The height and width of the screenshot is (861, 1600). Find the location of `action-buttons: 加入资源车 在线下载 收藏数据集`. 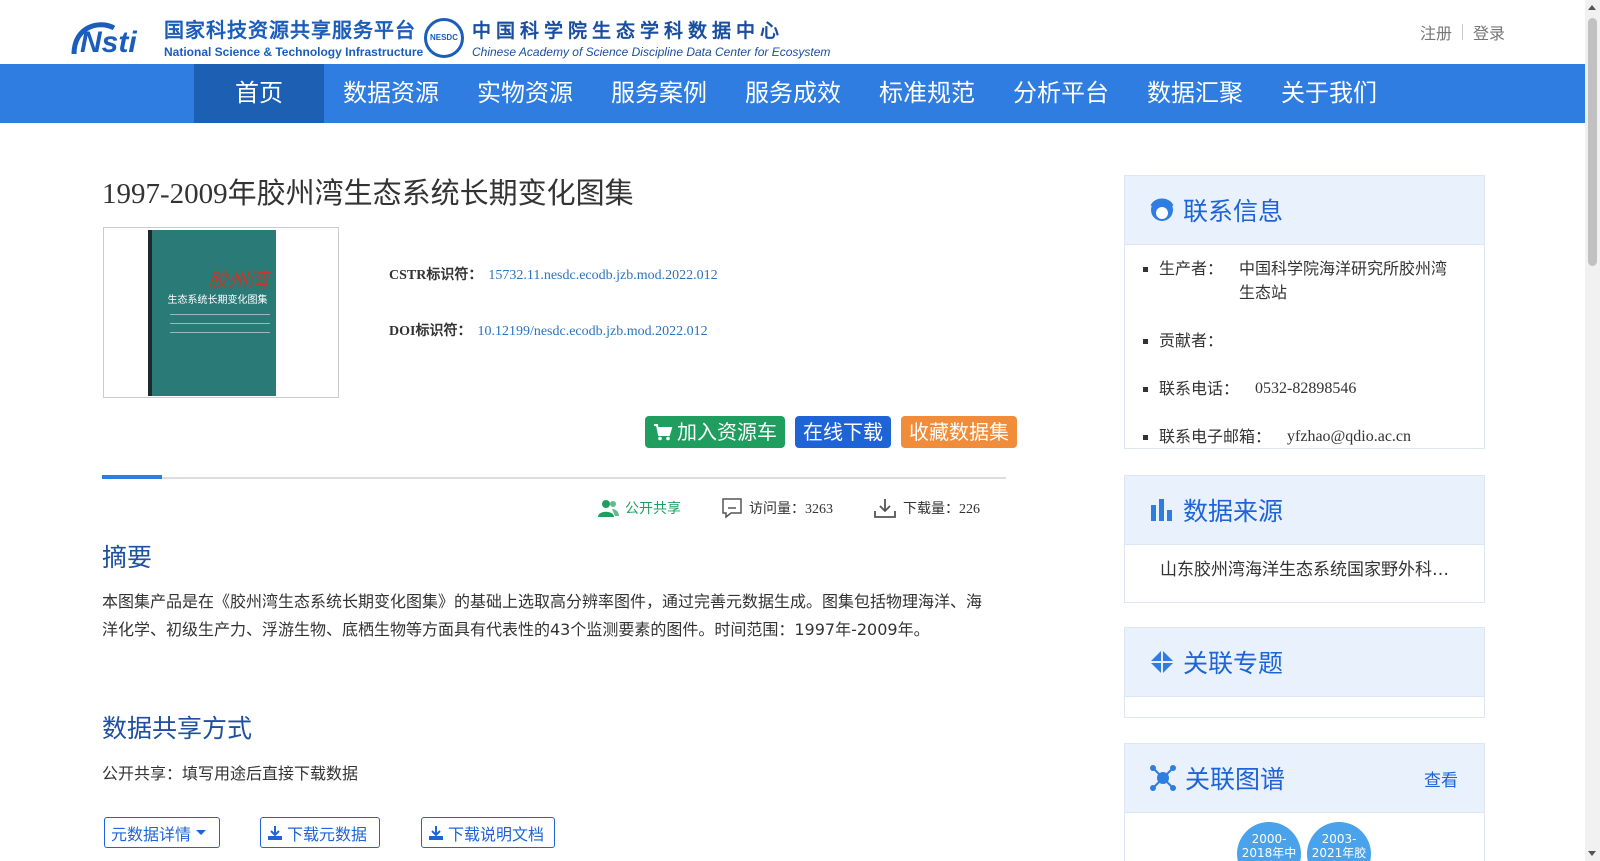

action-buttons: 加入资源车 在线下载 收藏数据集 is located at coordinates (831, 432).